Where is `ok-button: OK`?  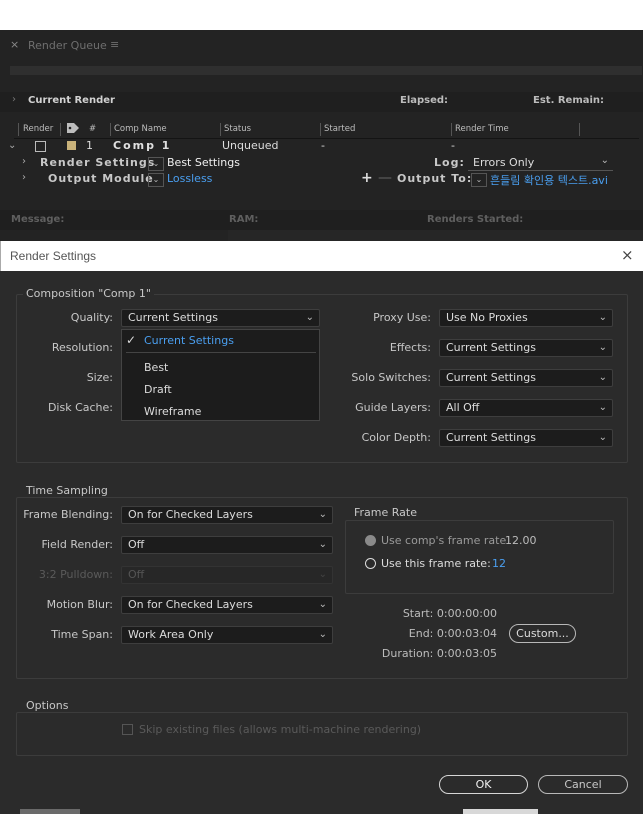 ok-button: OK is located at coordinates (483, 784).